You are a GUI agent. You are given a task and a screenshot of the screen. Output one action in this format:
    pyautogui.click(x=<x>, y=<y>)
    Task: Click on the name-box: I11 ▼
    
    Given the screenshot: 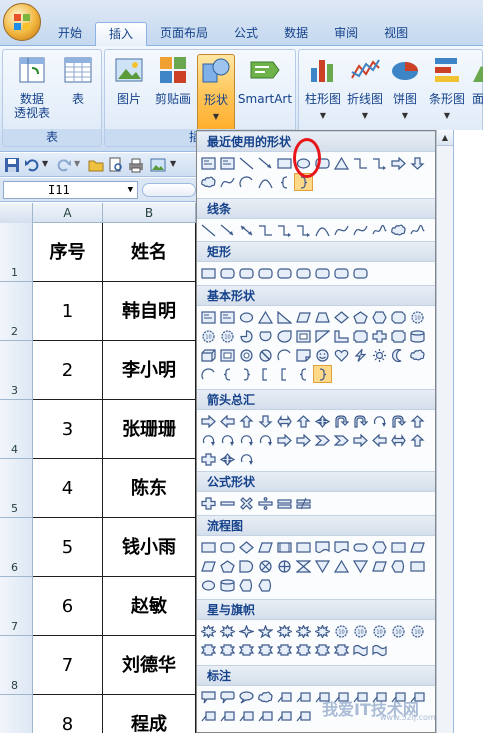 What is the action you would take?
    pyautogui.click(x=70, y=190)
    